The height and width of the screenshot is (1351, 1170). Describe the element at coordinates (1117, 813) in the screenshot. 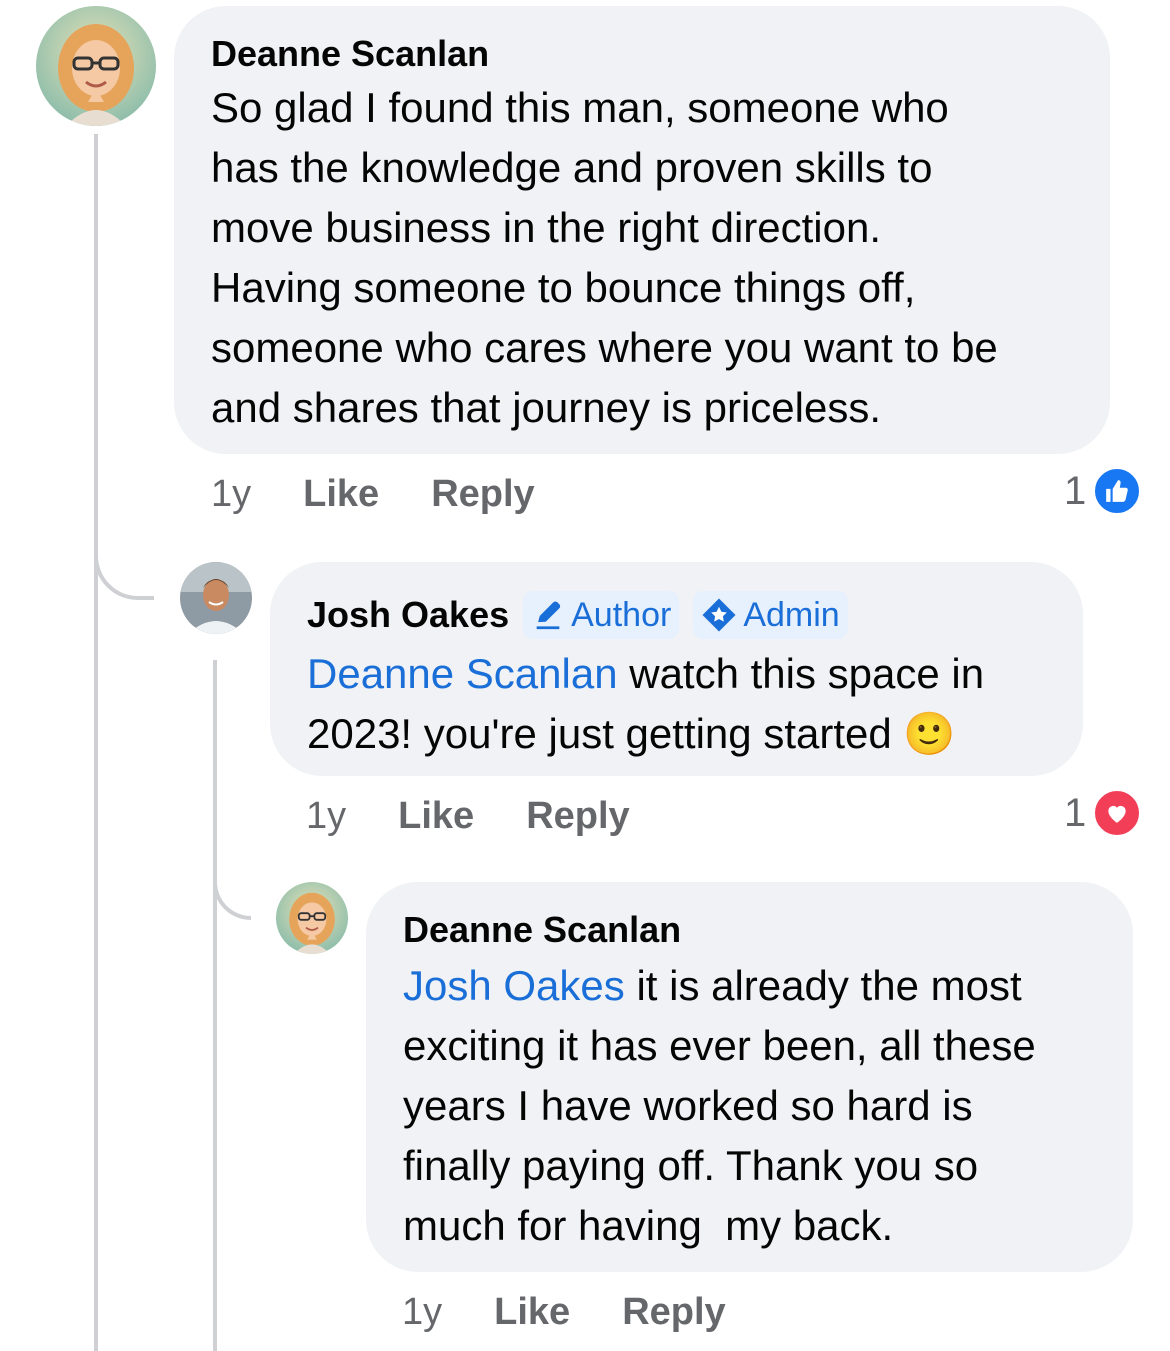

I see `love-icon` at that location.